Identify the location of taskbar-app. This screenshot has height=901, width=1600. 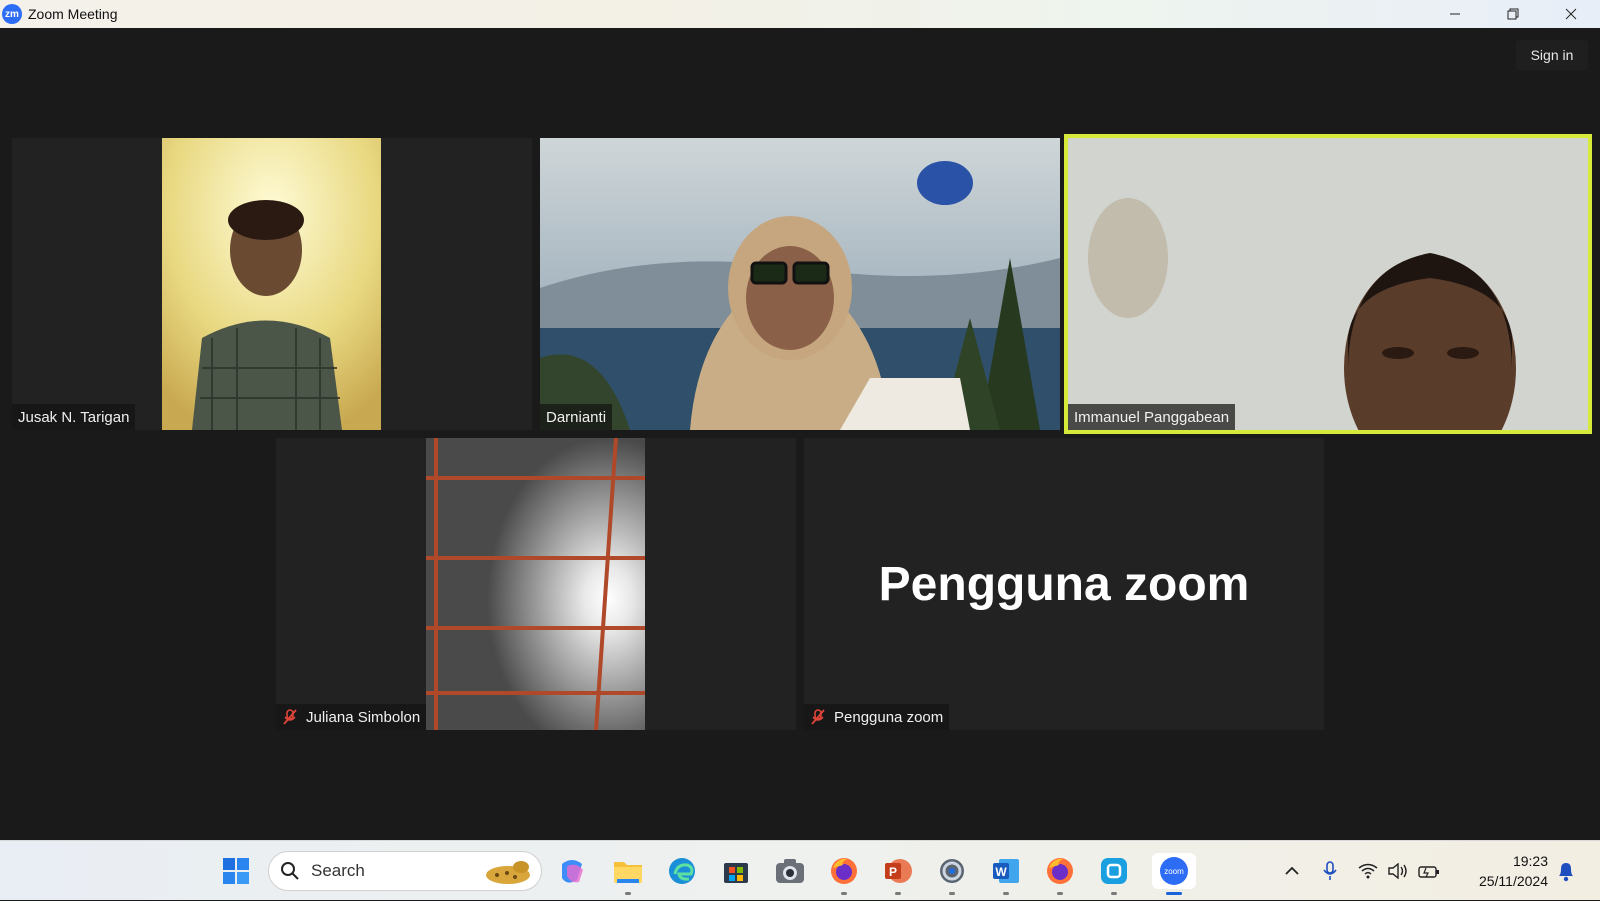
(1114, 874).